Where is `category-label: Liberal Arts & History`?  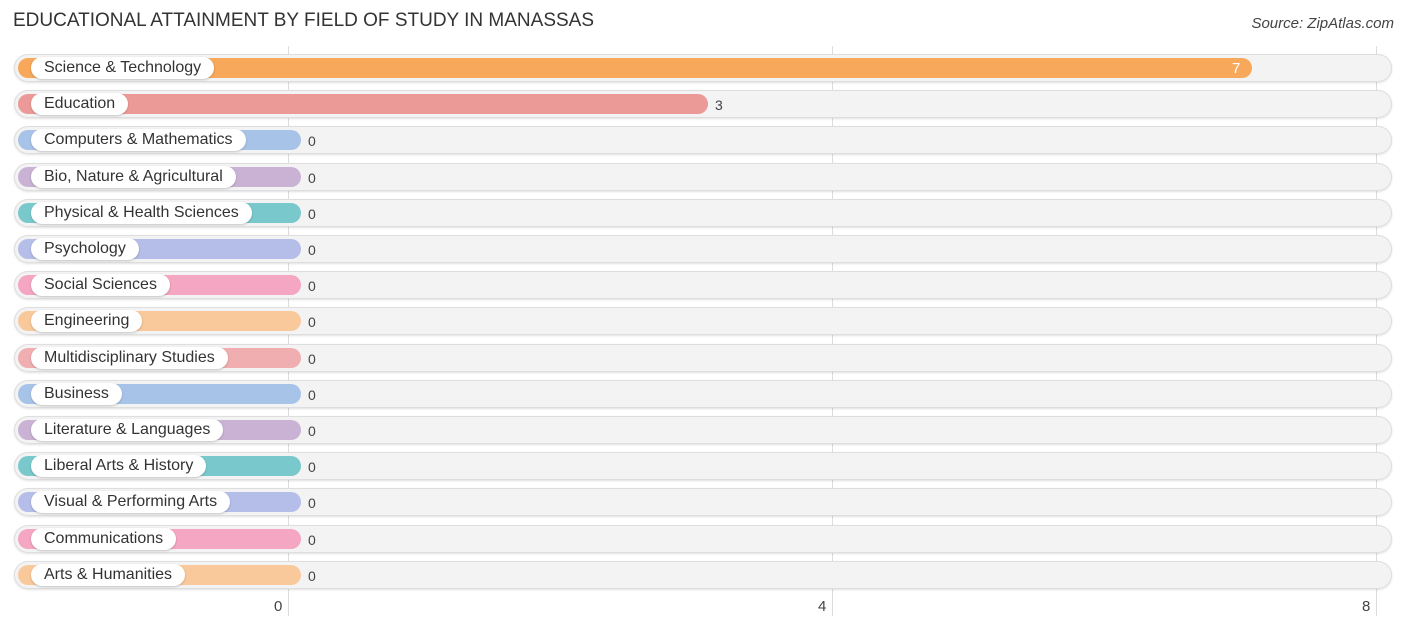
category-label: Liberal Arts & History is located at coordinates (119, 466).